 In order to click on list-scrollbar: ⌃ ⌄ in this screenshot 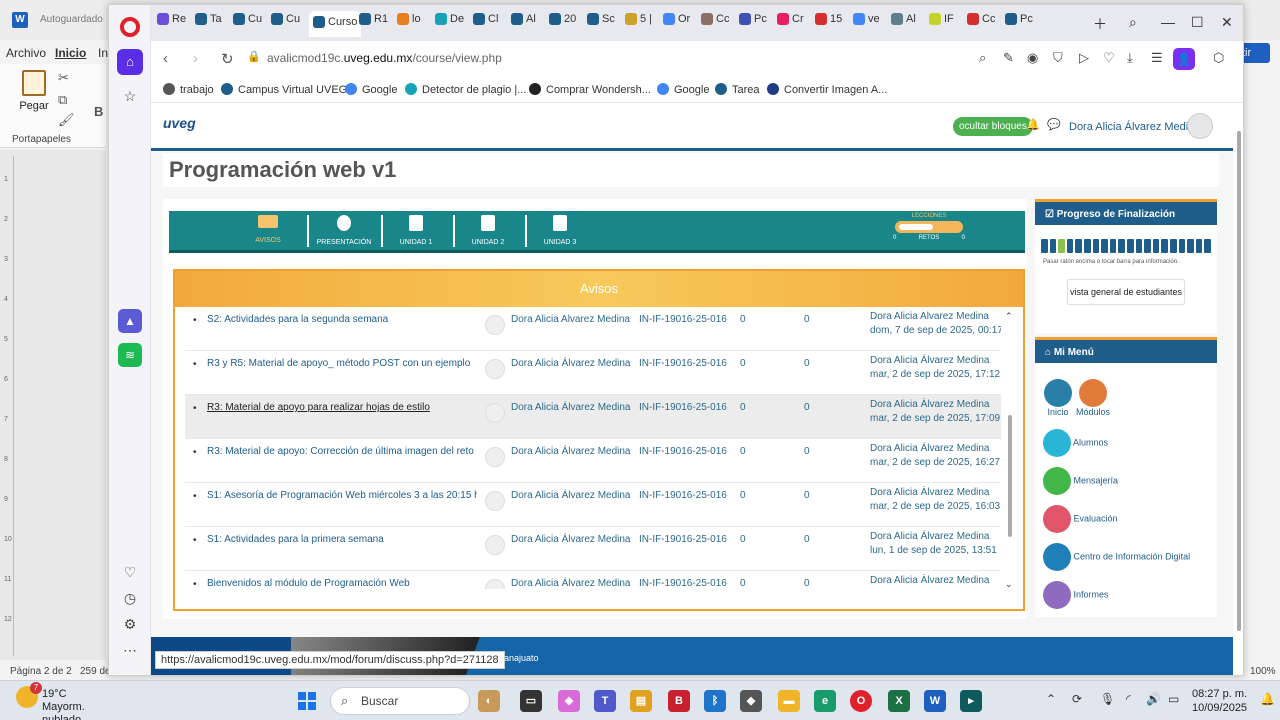, I will do `click(1010, 452)`.